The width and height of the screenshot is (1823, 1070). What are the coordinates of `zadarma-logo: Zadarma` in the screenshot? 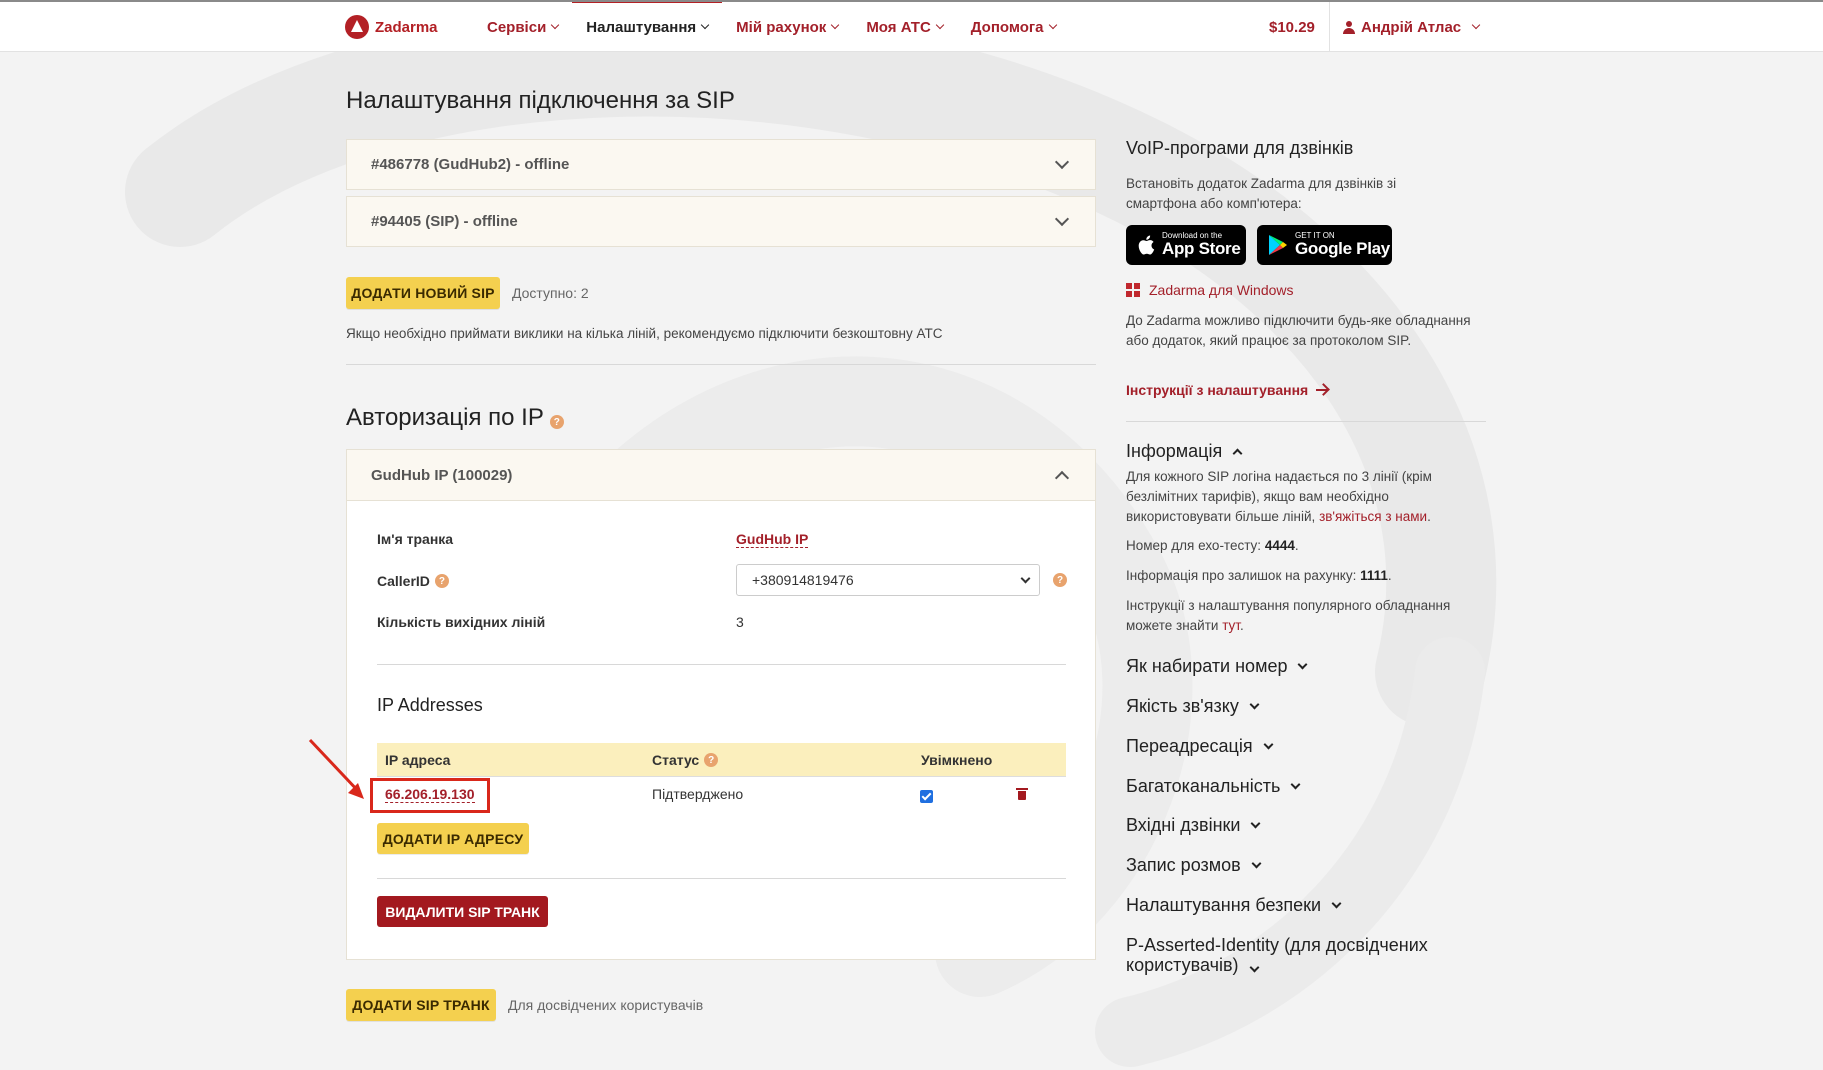 It's located at (391, 27).